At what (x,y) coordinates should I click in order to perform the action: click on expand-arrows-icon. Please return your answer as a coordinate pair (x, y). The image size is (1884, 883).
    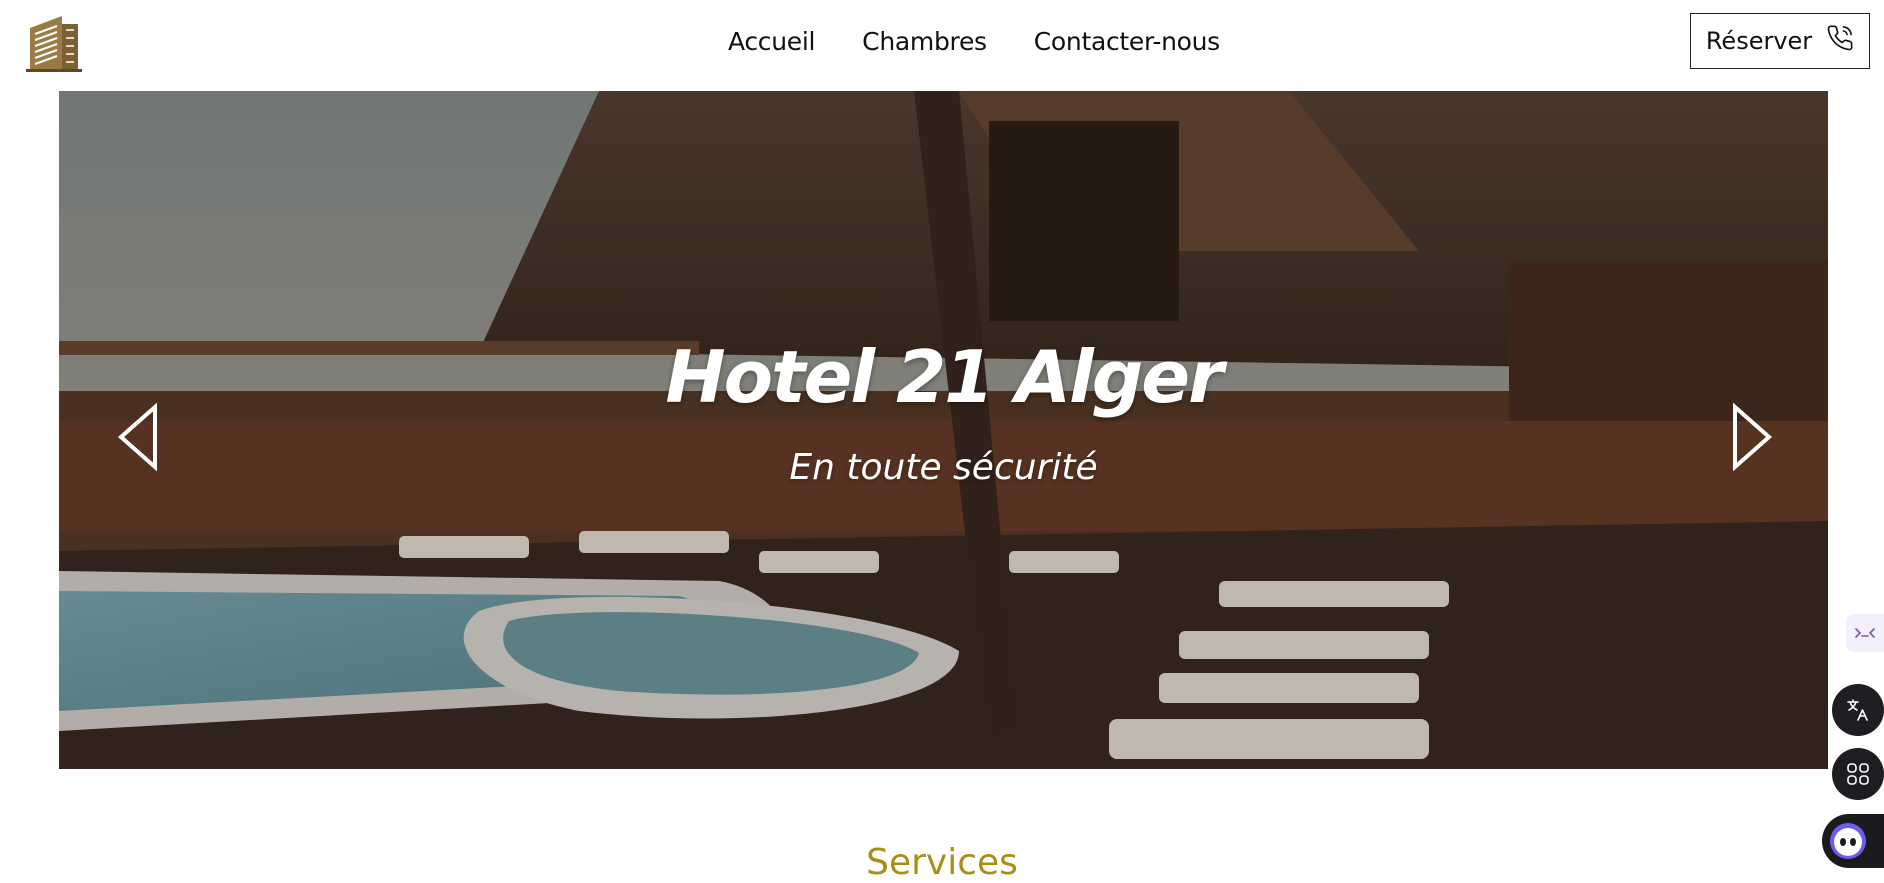
    Looking at the image, I should click on (1865, 633).